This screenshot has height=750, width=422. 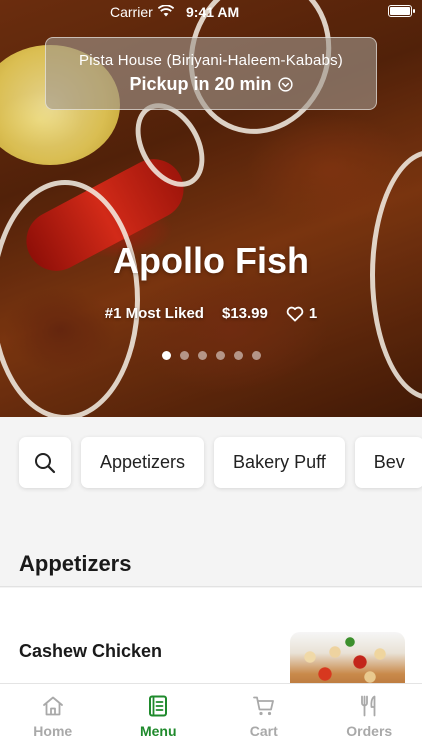 What do you see at coordinates (154, 313) in the screenshot?
I see `rank-label: #1 Most Liked` at bounding box center [154, 313].